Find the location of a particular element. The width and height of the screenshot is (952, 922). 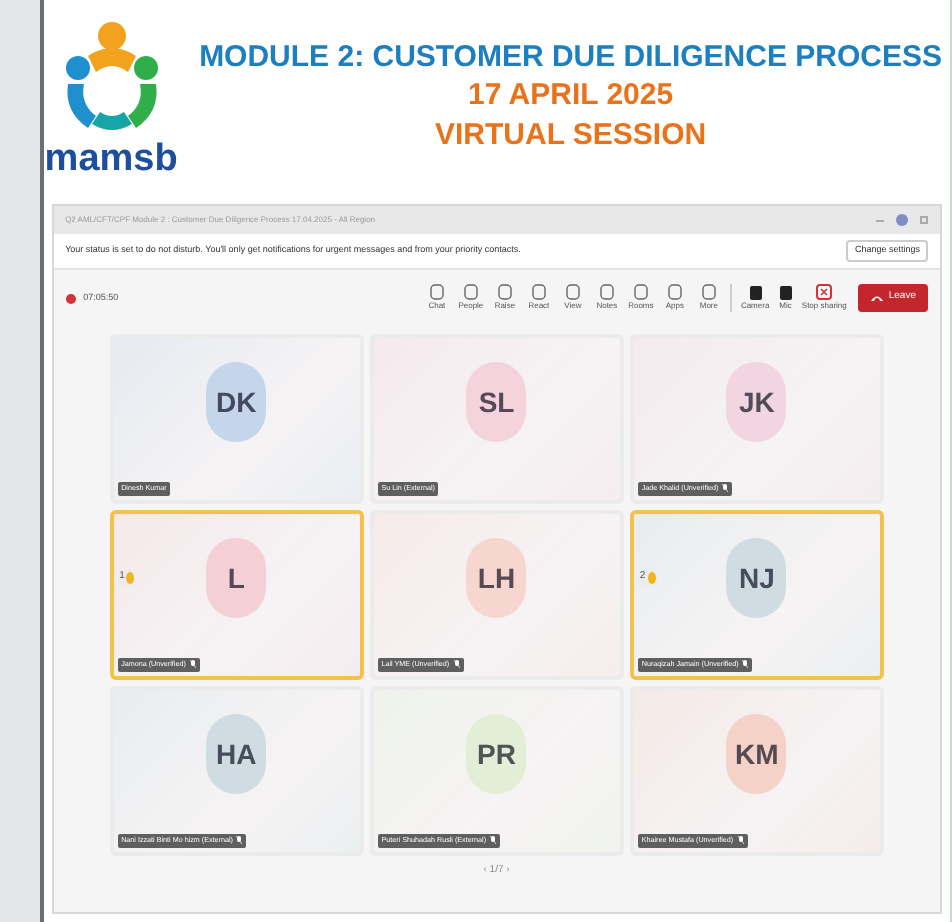

stop-share-icon is located at coordinates (824, 292).